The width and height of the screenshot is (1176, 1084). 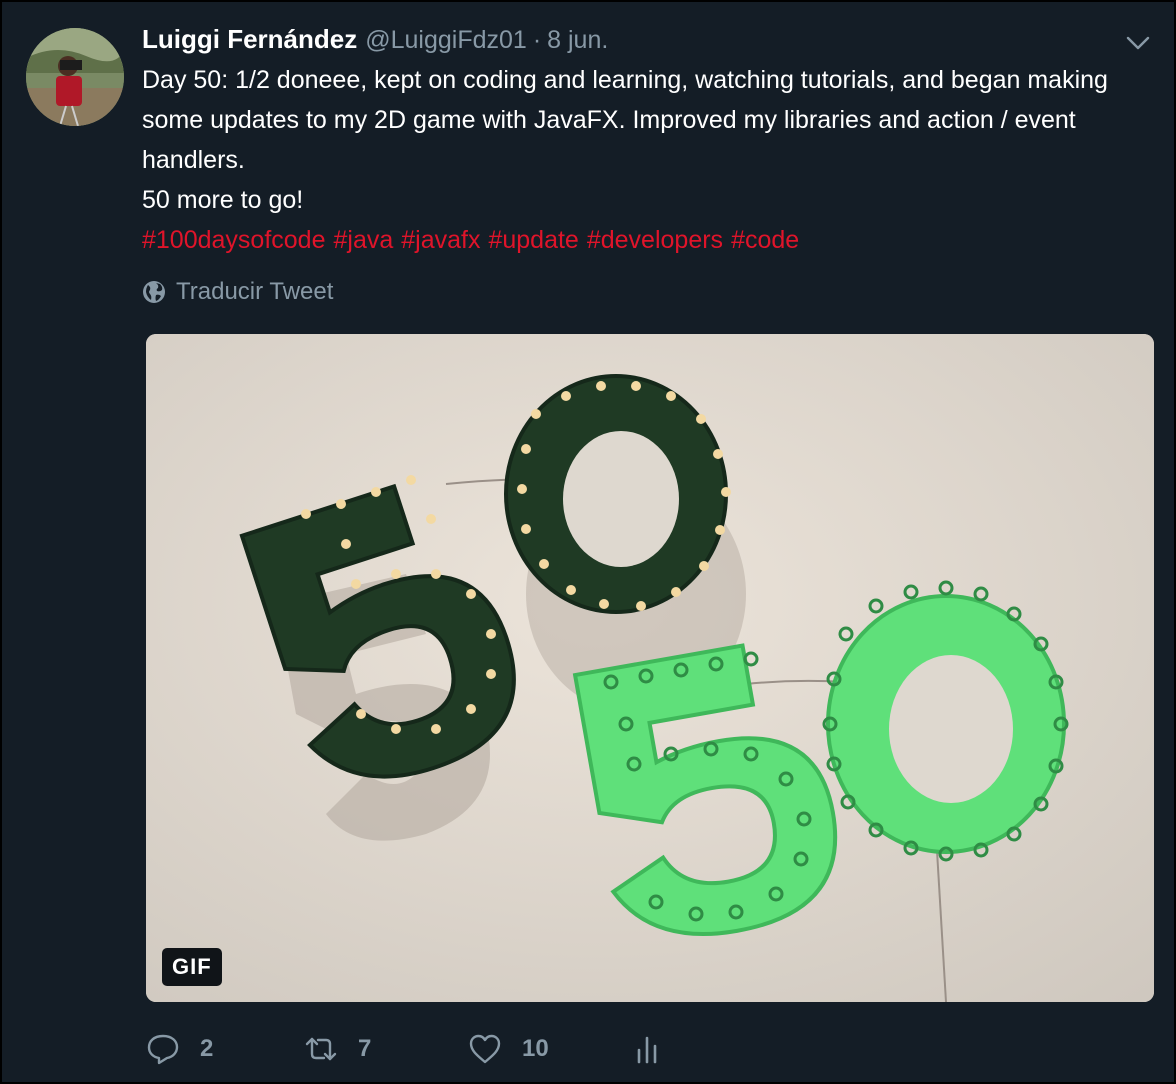 What do you see at coordinates (192, 967) in the screenshot?
I see `gif-badge: GIF` at bounding box center [192, 967].